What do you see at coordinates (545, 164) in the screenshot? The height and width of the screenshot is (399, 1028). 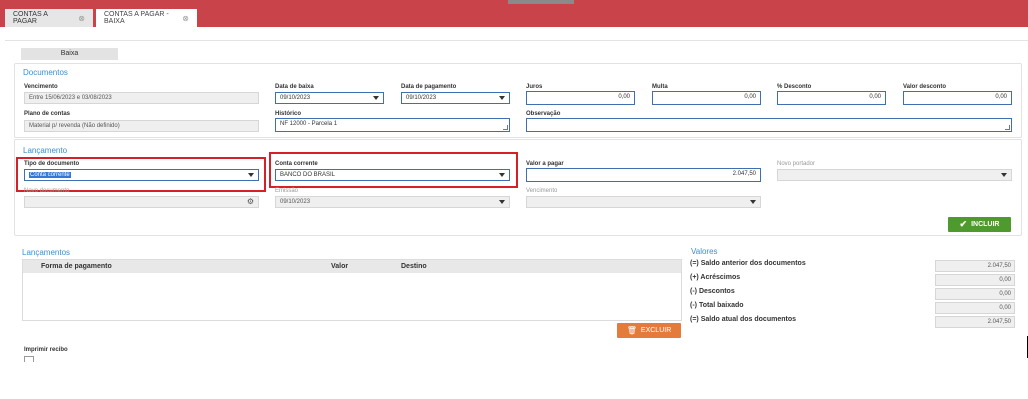 I see `valor-pagar-label: Valor a pagar` at bounding box center [545, 164].